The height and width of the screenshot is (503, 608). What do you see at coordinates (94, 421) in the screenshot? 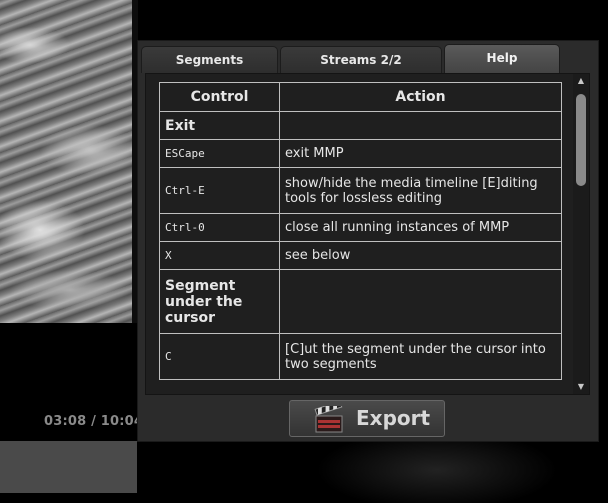
I see `playback-timecode: 03:08 / 10:04` at bounding box center [94, 421].